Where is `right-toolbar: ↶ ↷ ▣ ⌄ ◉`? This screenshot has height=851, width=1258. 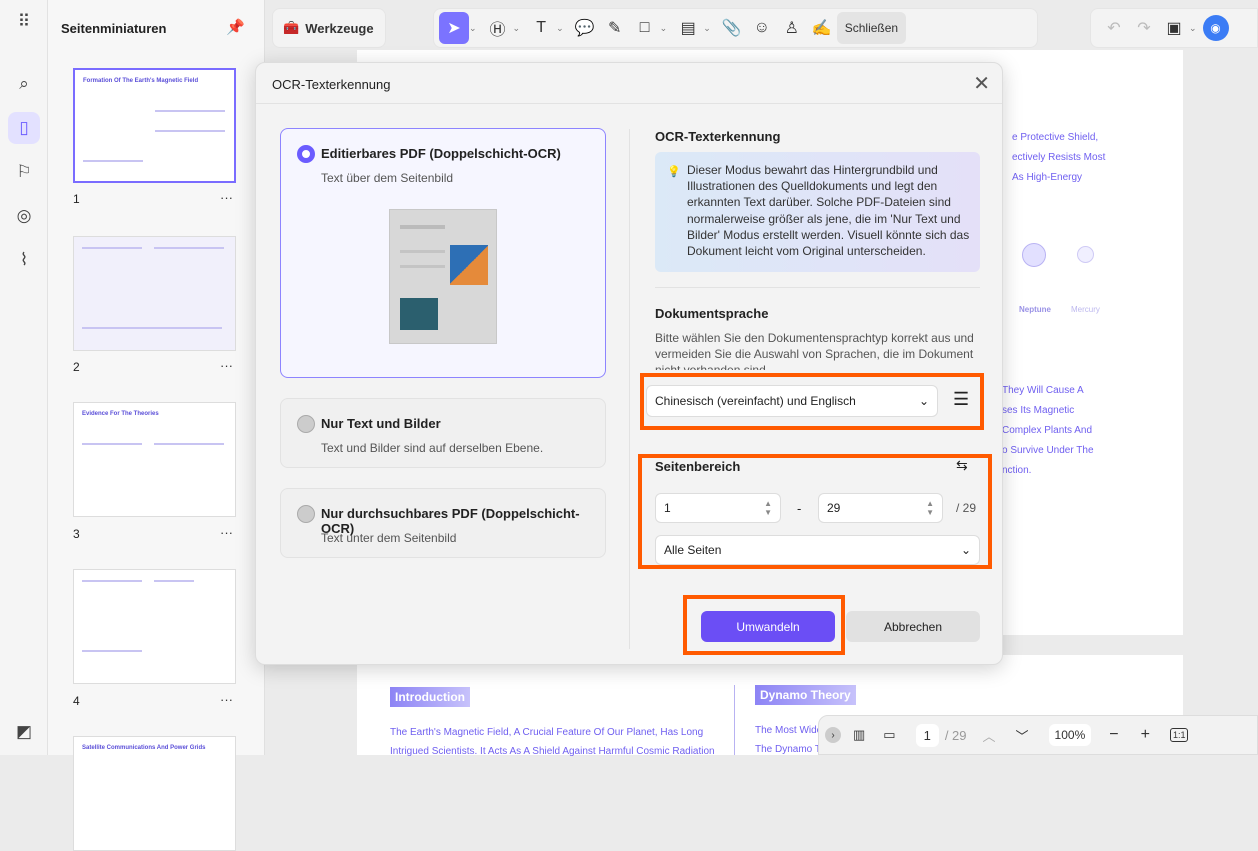
right-toolbar: ↶ ↷ ▣ ⌄ ◉ is located at coordinates (1174, 28).